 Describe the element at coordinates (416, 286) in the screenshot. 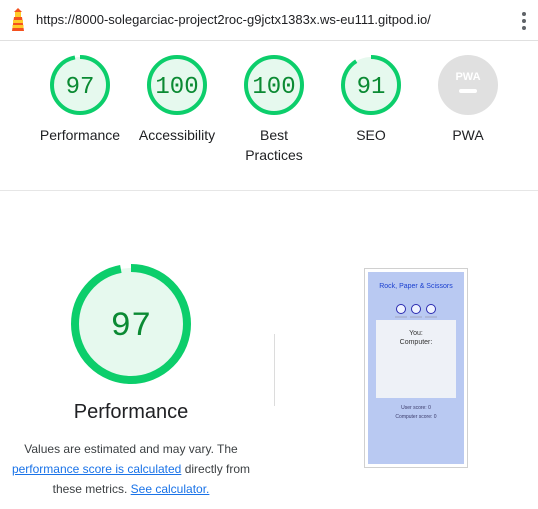

I see `thumbnail-title: Rock, Paper & Scissors` at that location.